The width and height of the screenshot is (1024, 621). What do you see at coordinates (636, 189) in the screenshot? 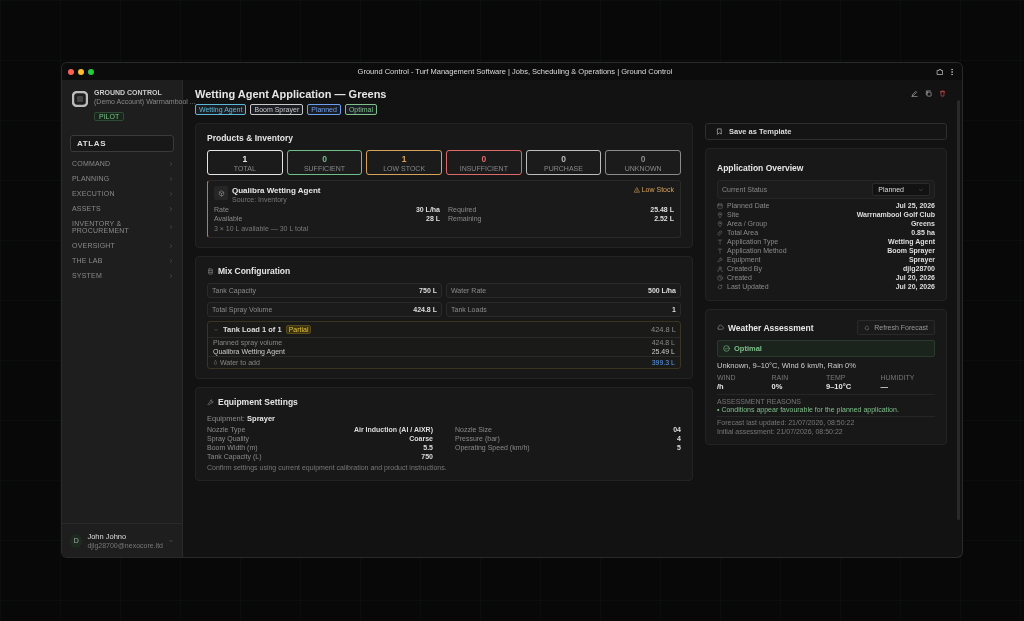
I see `warning-icon` at bounding box center [636, 189].